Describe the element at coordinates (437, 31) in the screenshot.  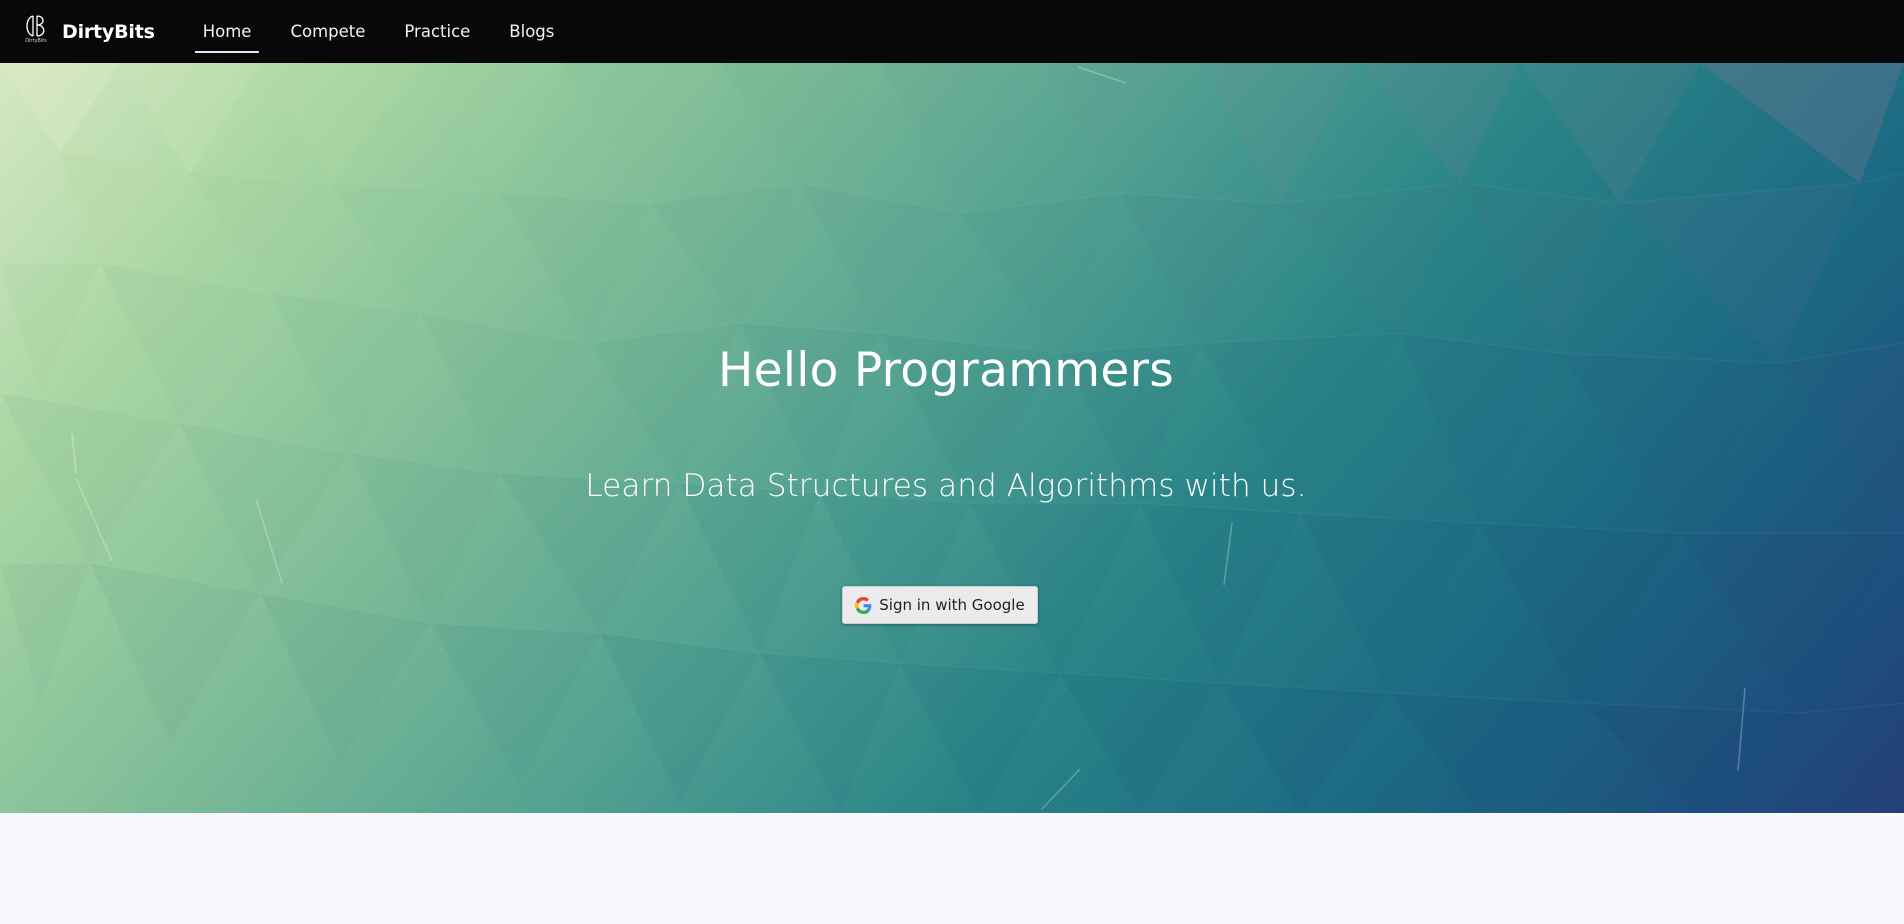
I see `nav-item-practice: Practice` at that location.